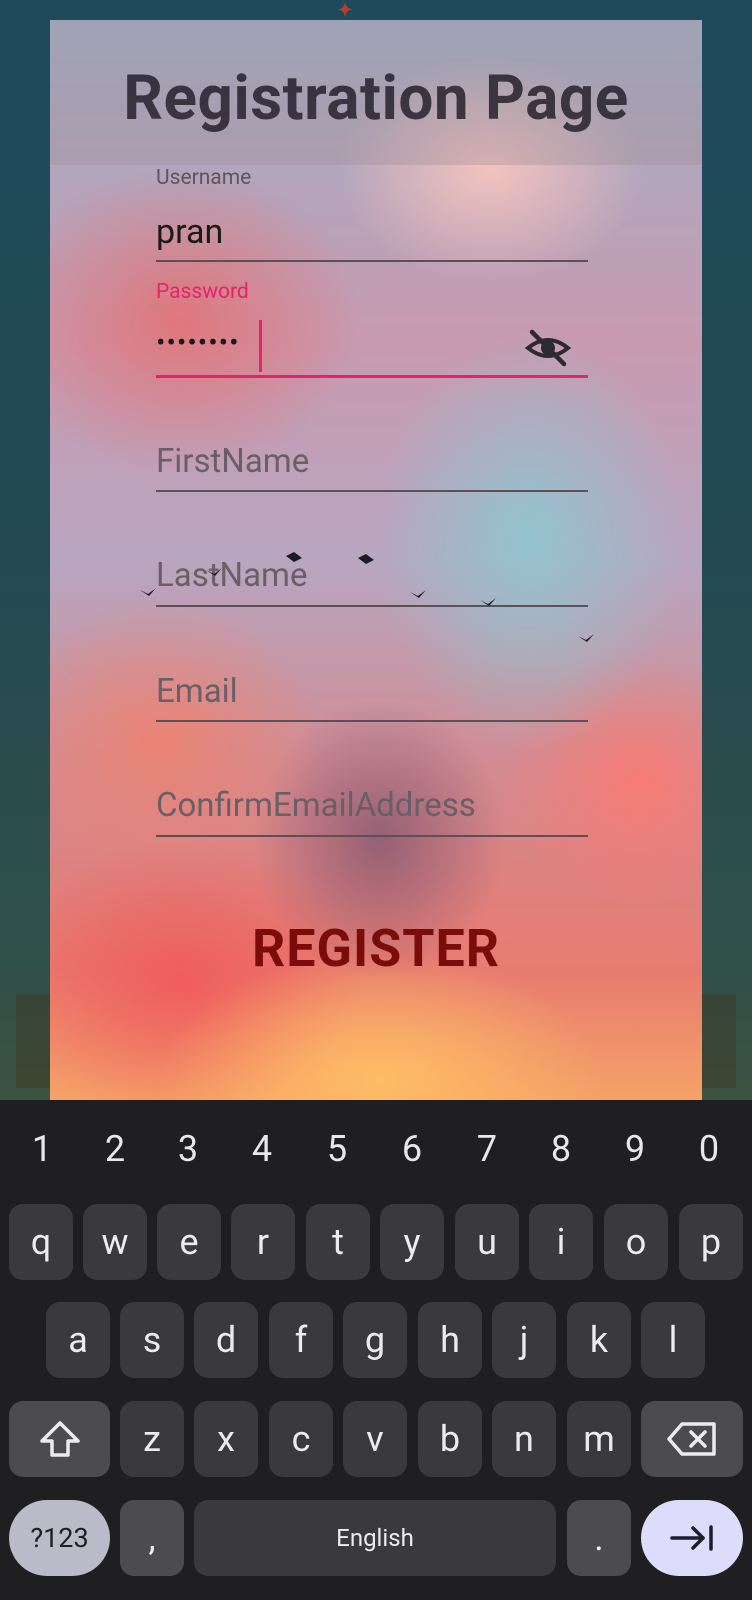  What do you see at coordinates (59, 1439) in the screenshot?
I see `shift-icon` at bounding box center [59, 1439].